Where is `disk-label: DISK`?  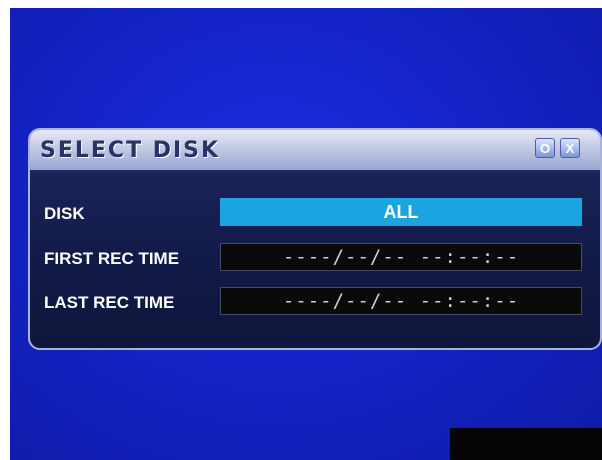
disk-label: DISK is located at coordinates (64, 213).